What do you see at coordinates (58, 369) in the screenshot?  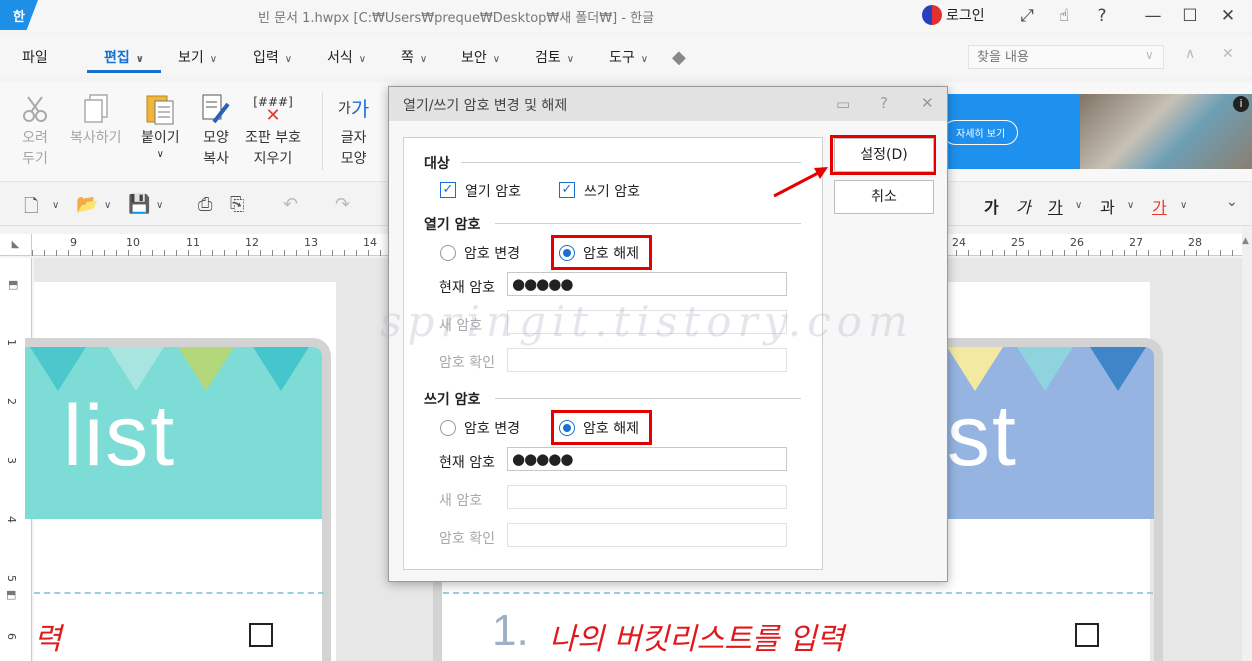 I see `pennant` at bounding box center [58, 369].